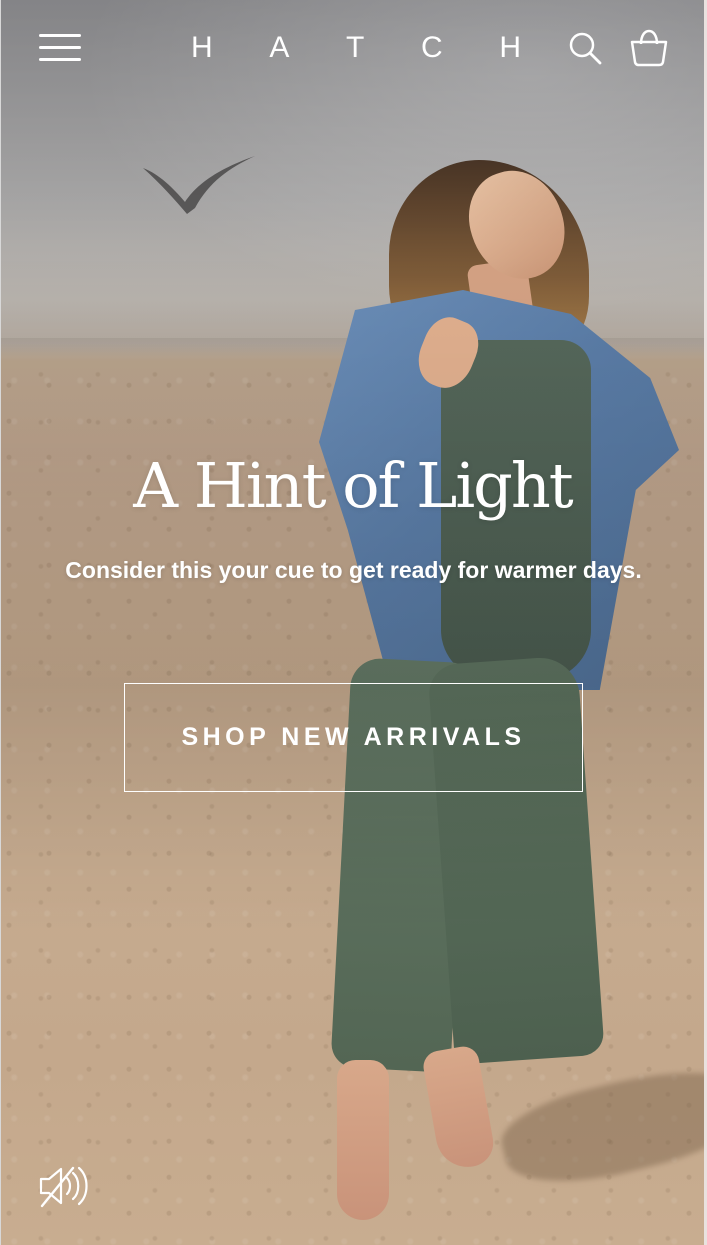 Image resolution: width=707 pixels, height=1245 pixels. I want to click on menu-button, so click(60, 48).